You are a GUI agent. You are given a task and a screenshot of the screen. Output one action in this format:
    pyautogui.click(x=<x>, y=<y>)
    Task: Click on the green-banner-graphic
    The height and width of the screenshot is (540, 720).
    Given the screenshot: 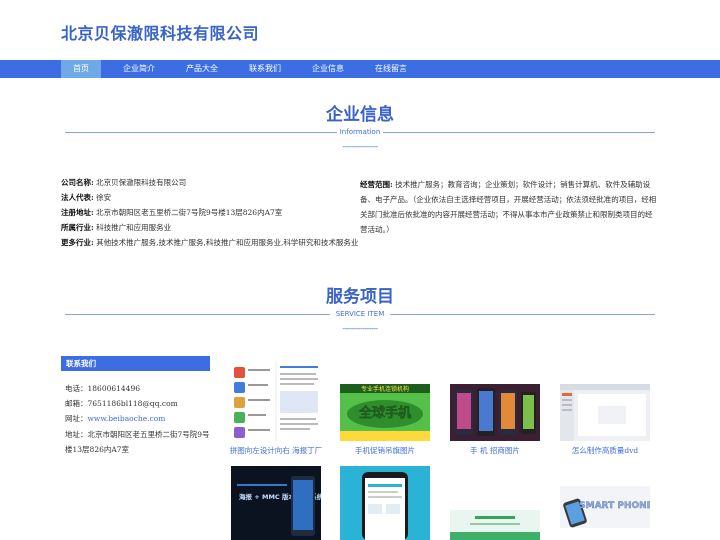 What is the action you would take?
    pyautogui.click(x=495, y=525)
    